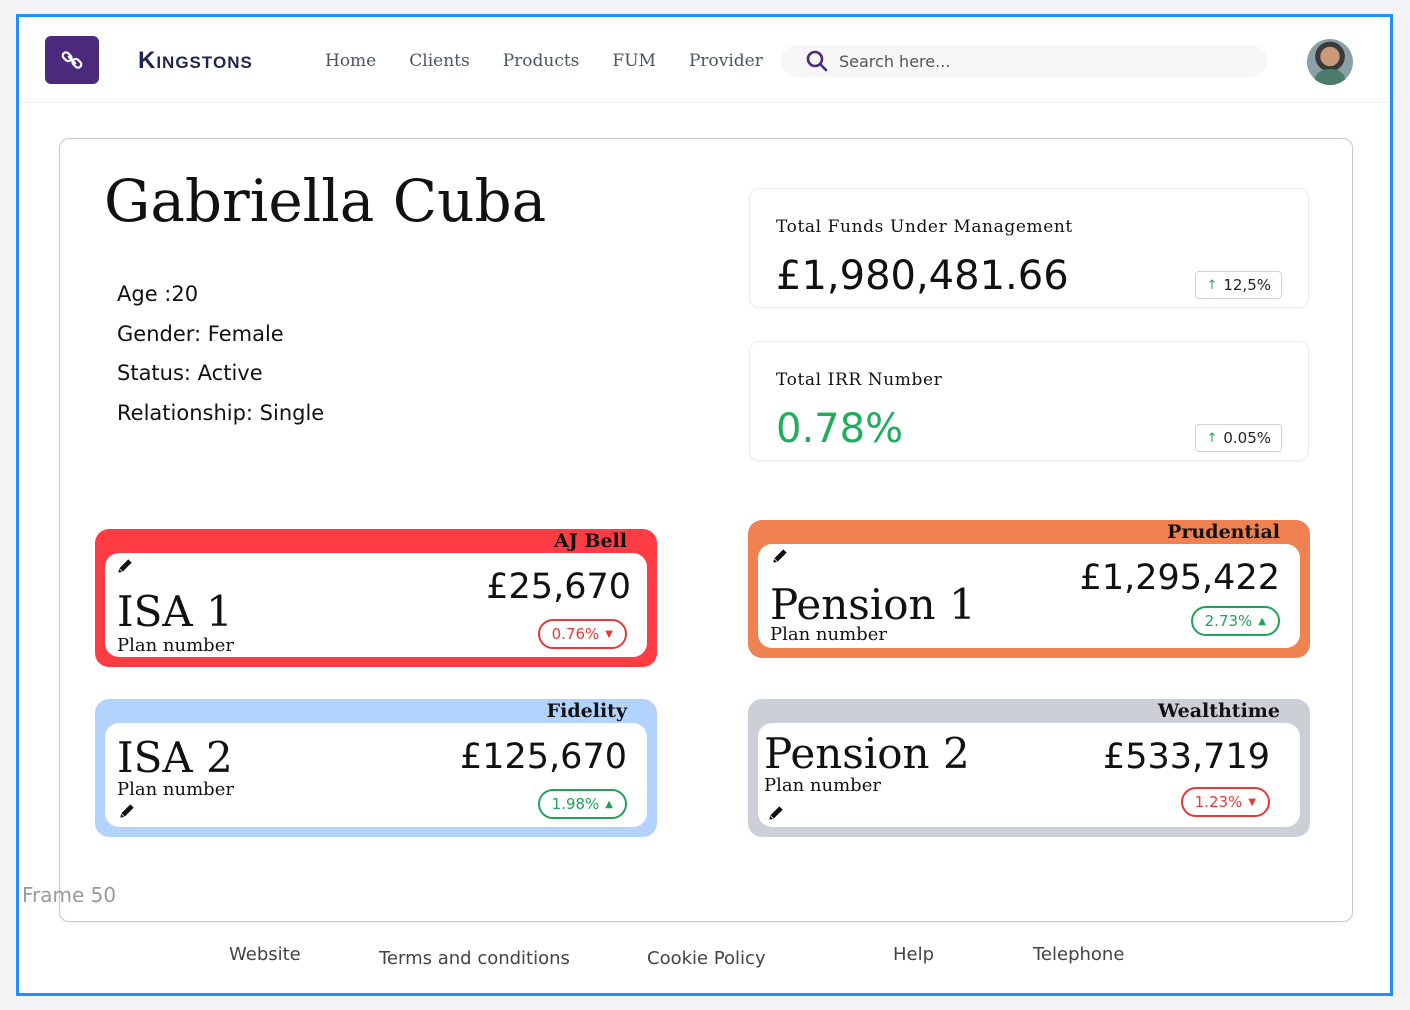 The height and width of the screenshot is (1010, 1410). I want to click on plan-card-body: Pension 2 Plan number £533,719 1.23% ▼, so click(1029, 775).